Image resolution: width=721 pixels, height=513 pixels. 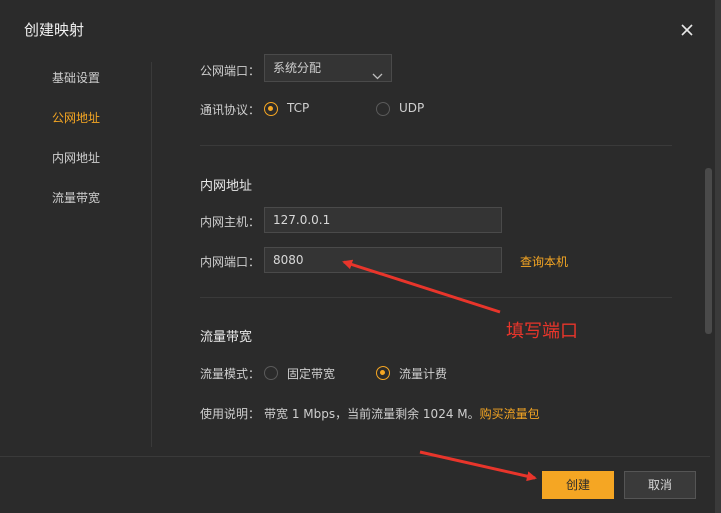 What do you see at coordinates (297, 68) in the screenshot?
I see `public-port-select-value: 系统分配` at bounding box center [297, 68].